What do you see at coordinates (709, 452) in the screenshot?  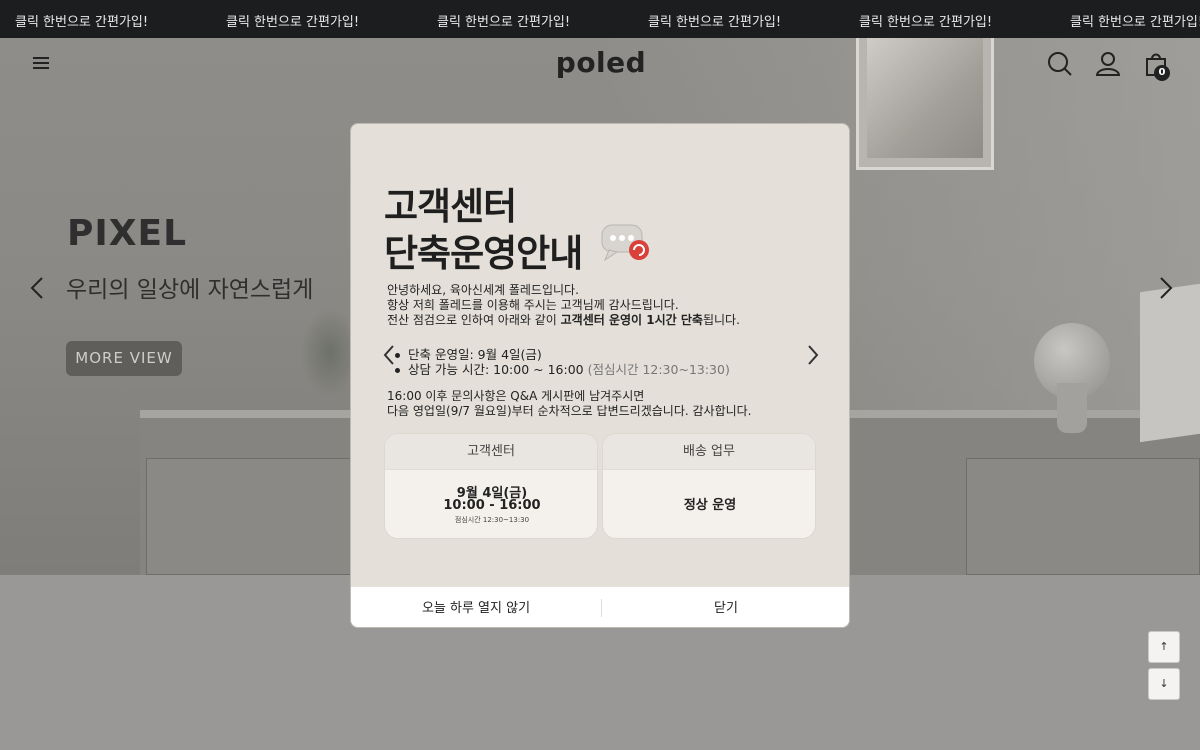 I see `card-header: 배송 업무` at bounding box center [709, 452].